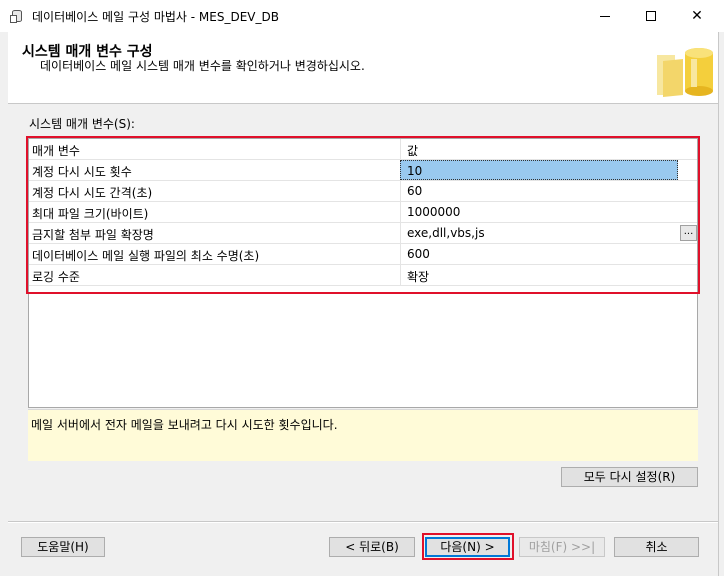 The height and width of the screenshot is (576, 724). Describe the element at coordinates (363, 435) in the screenshot. I see `param-description: 메일 서버에서 전자 메일을 보내려고 다시 시도한 횟수입니다.` at that location.